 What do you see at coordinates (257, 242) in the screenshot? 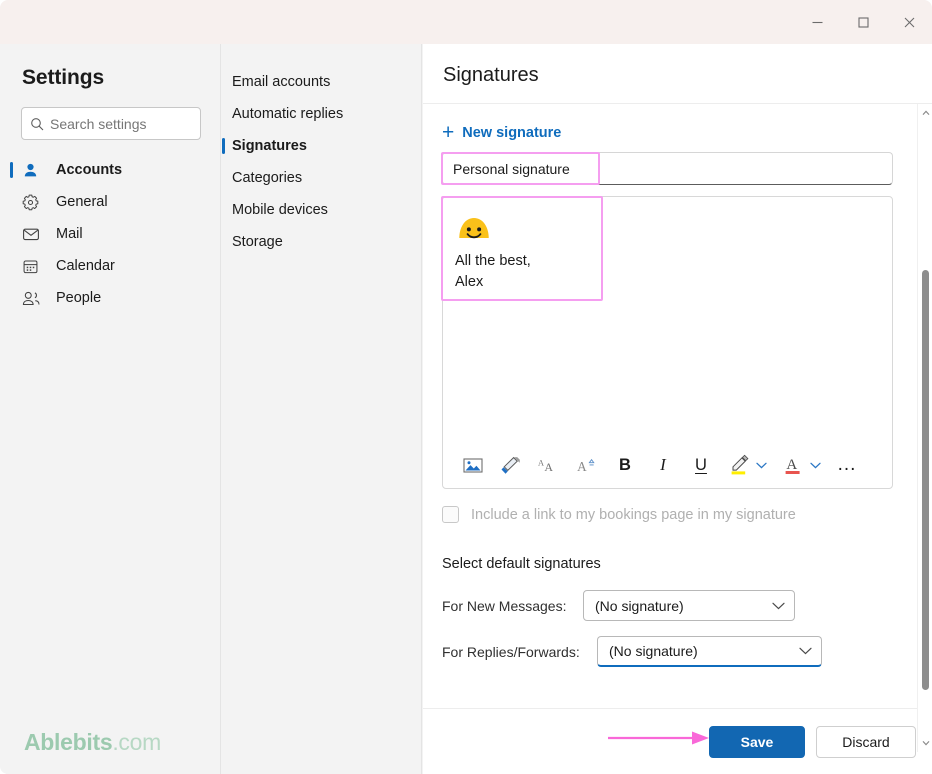
I see `subnav-item-label: Storage` at bounding box center [257, 242].